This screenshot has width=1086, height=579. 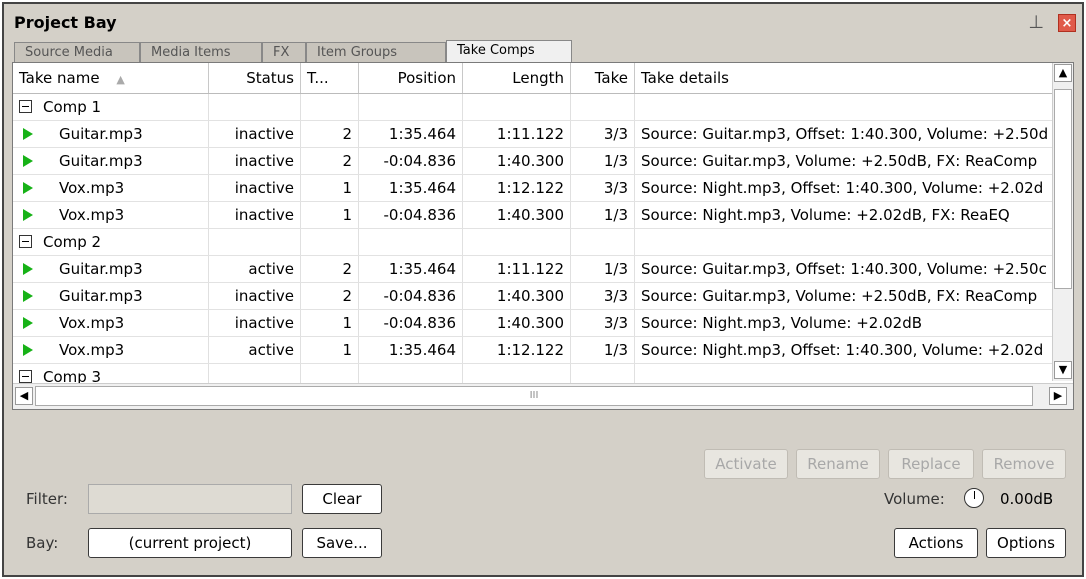 I want to click on position-cell: -0:04.836, so click(x=411, y=323).